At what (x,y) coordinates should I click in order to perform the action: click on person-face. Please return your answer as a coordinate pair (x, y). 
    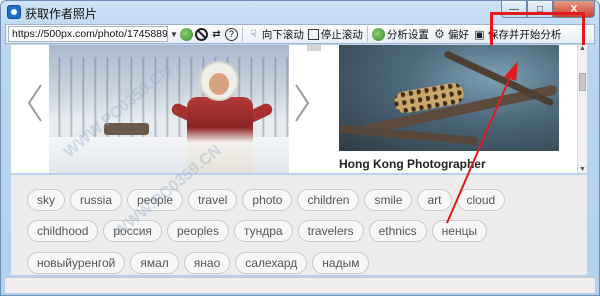
    Looking at the image, I should click on (219, 84).